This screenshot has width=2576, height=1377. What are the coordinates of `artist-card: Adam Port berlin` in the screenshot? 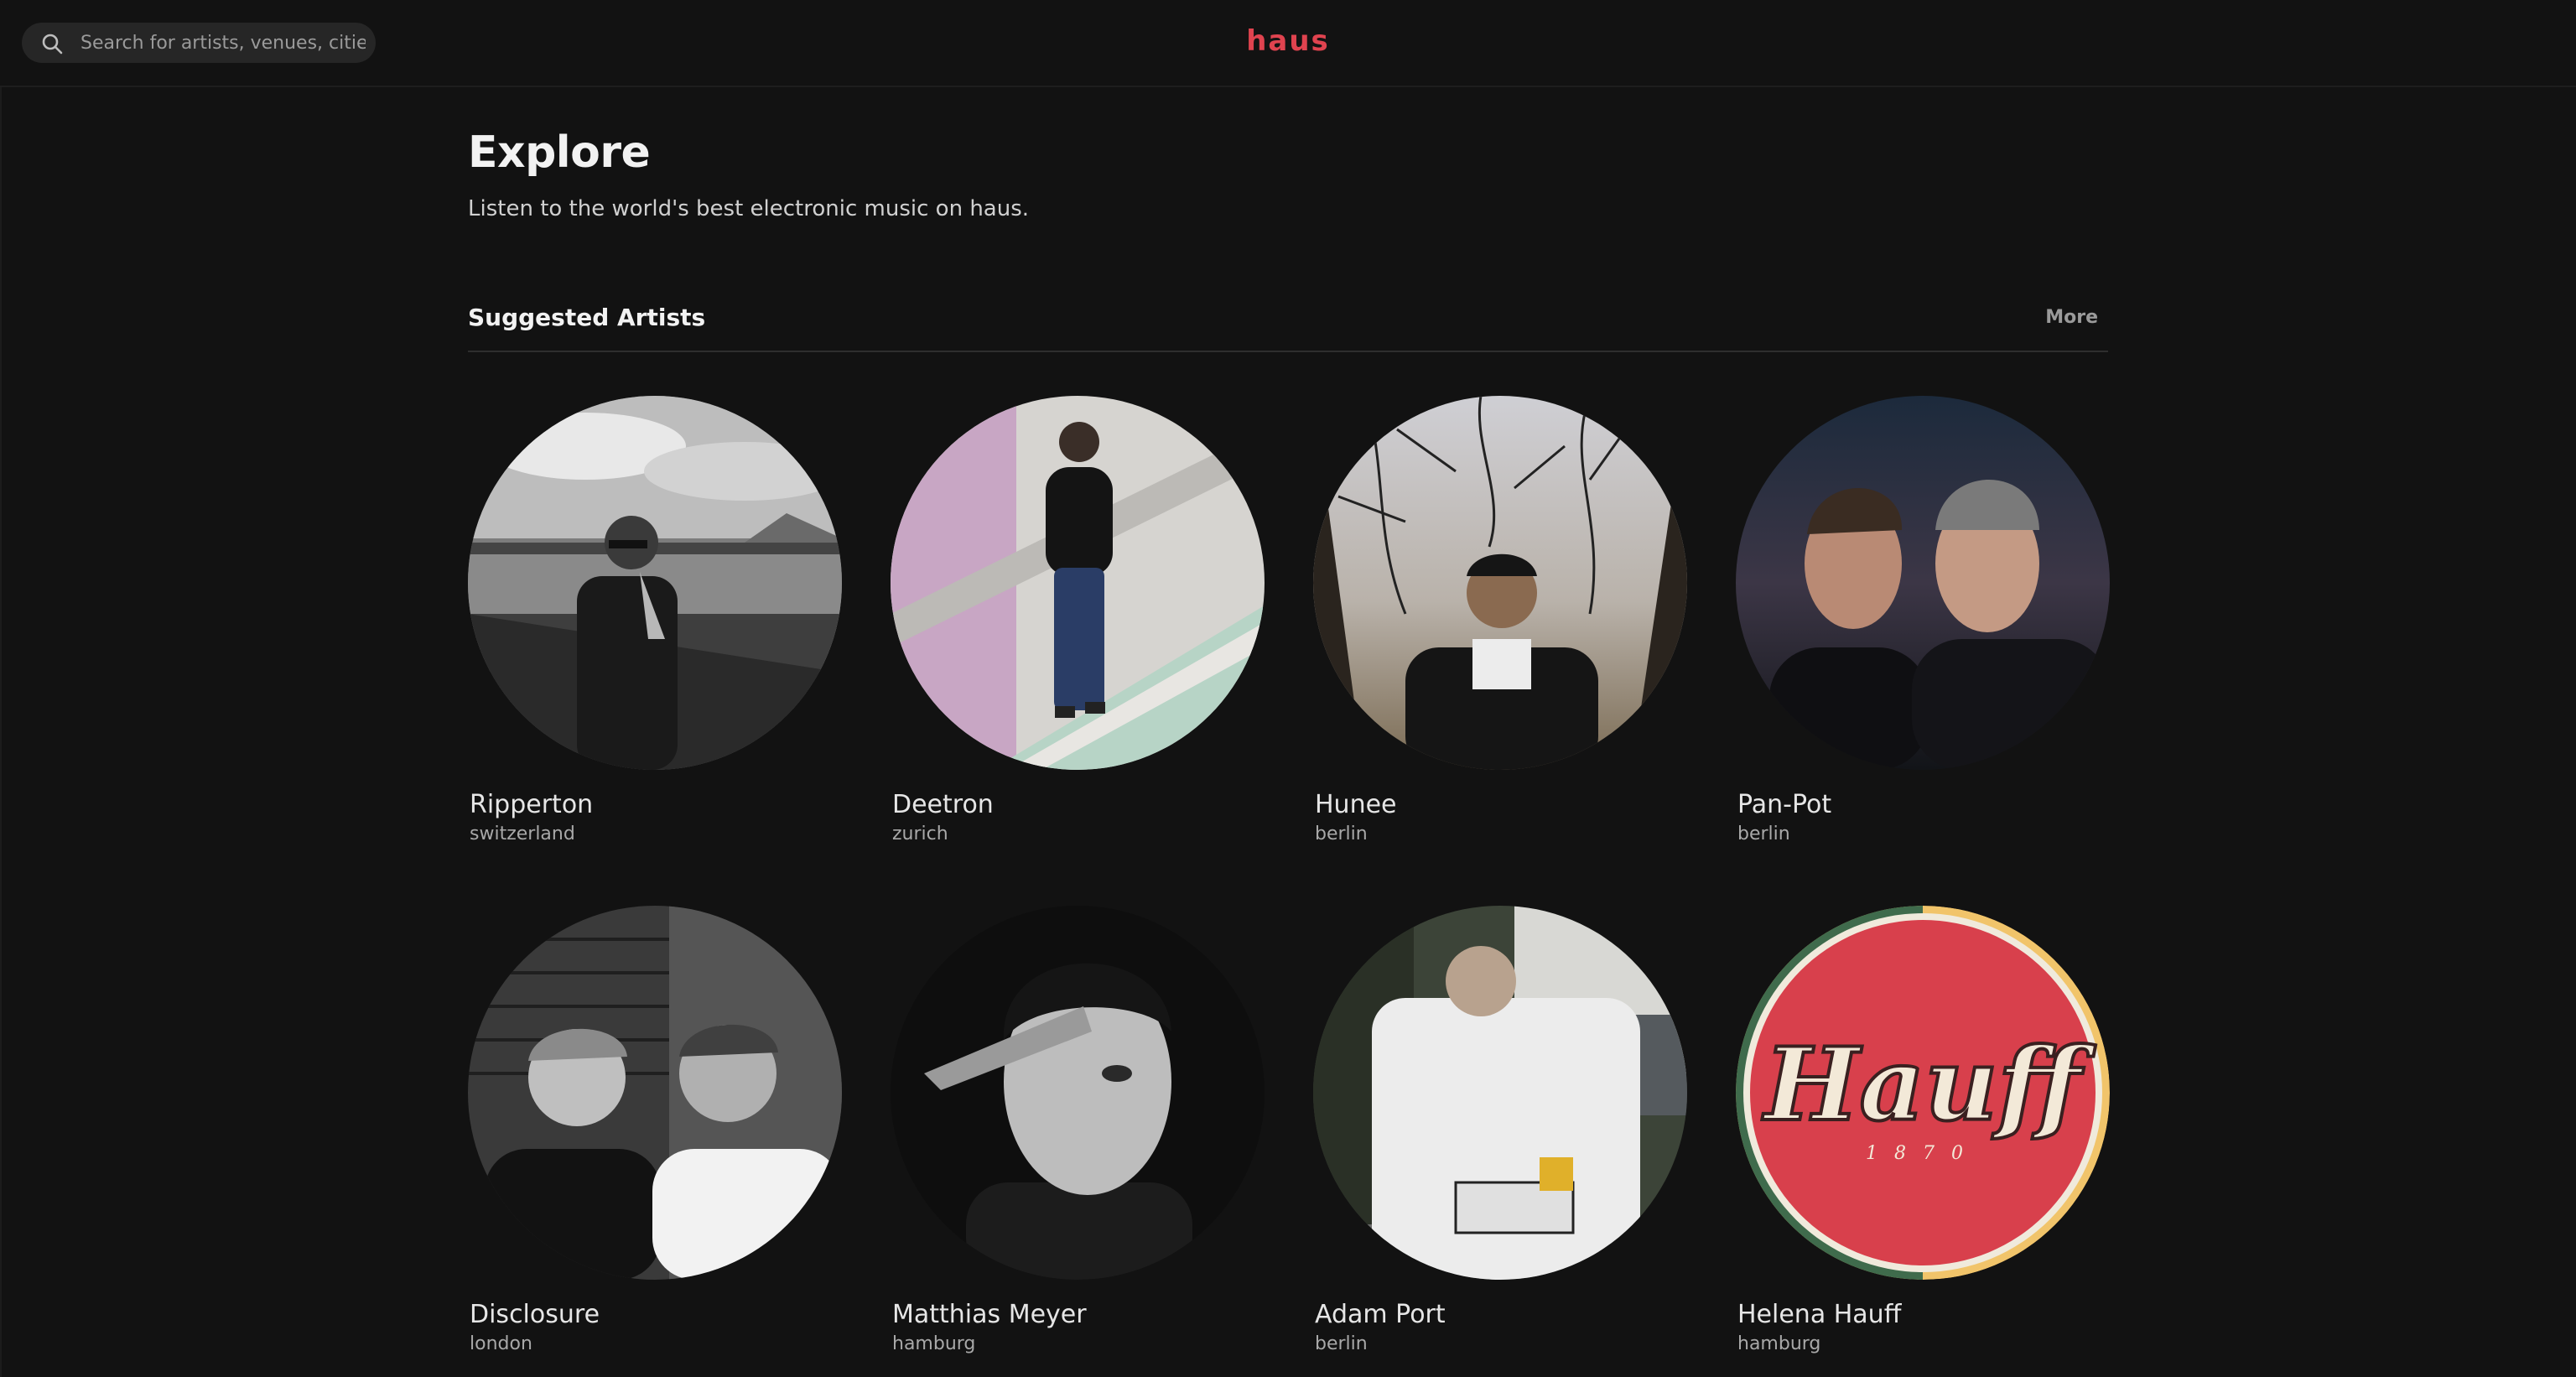 It's located at (1500, 1140).